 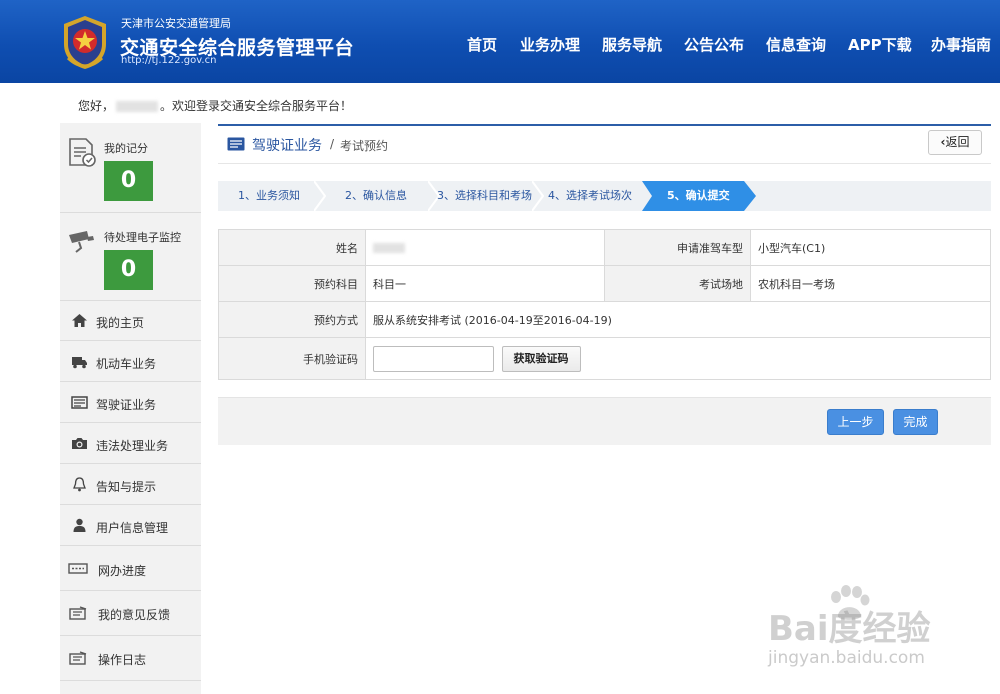 I want to click on user-icon, so click(x=79, y=525).